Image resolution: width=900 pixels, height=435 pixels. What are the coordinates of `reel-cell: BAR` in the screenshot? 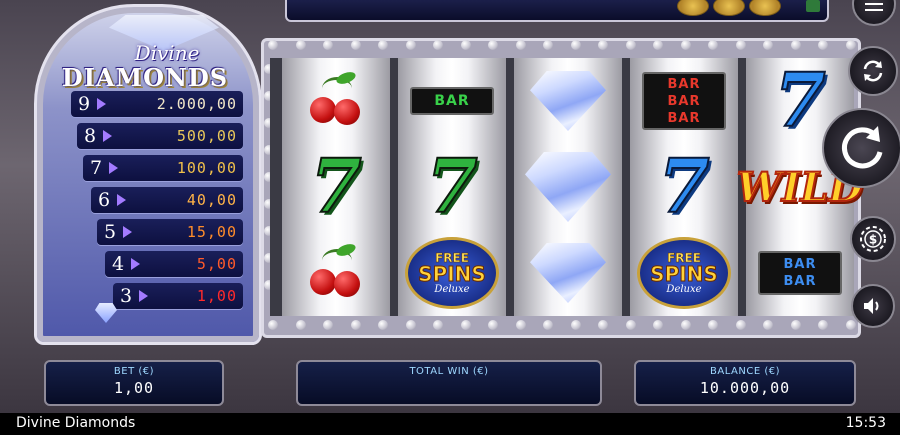 It's located at (452, 101).